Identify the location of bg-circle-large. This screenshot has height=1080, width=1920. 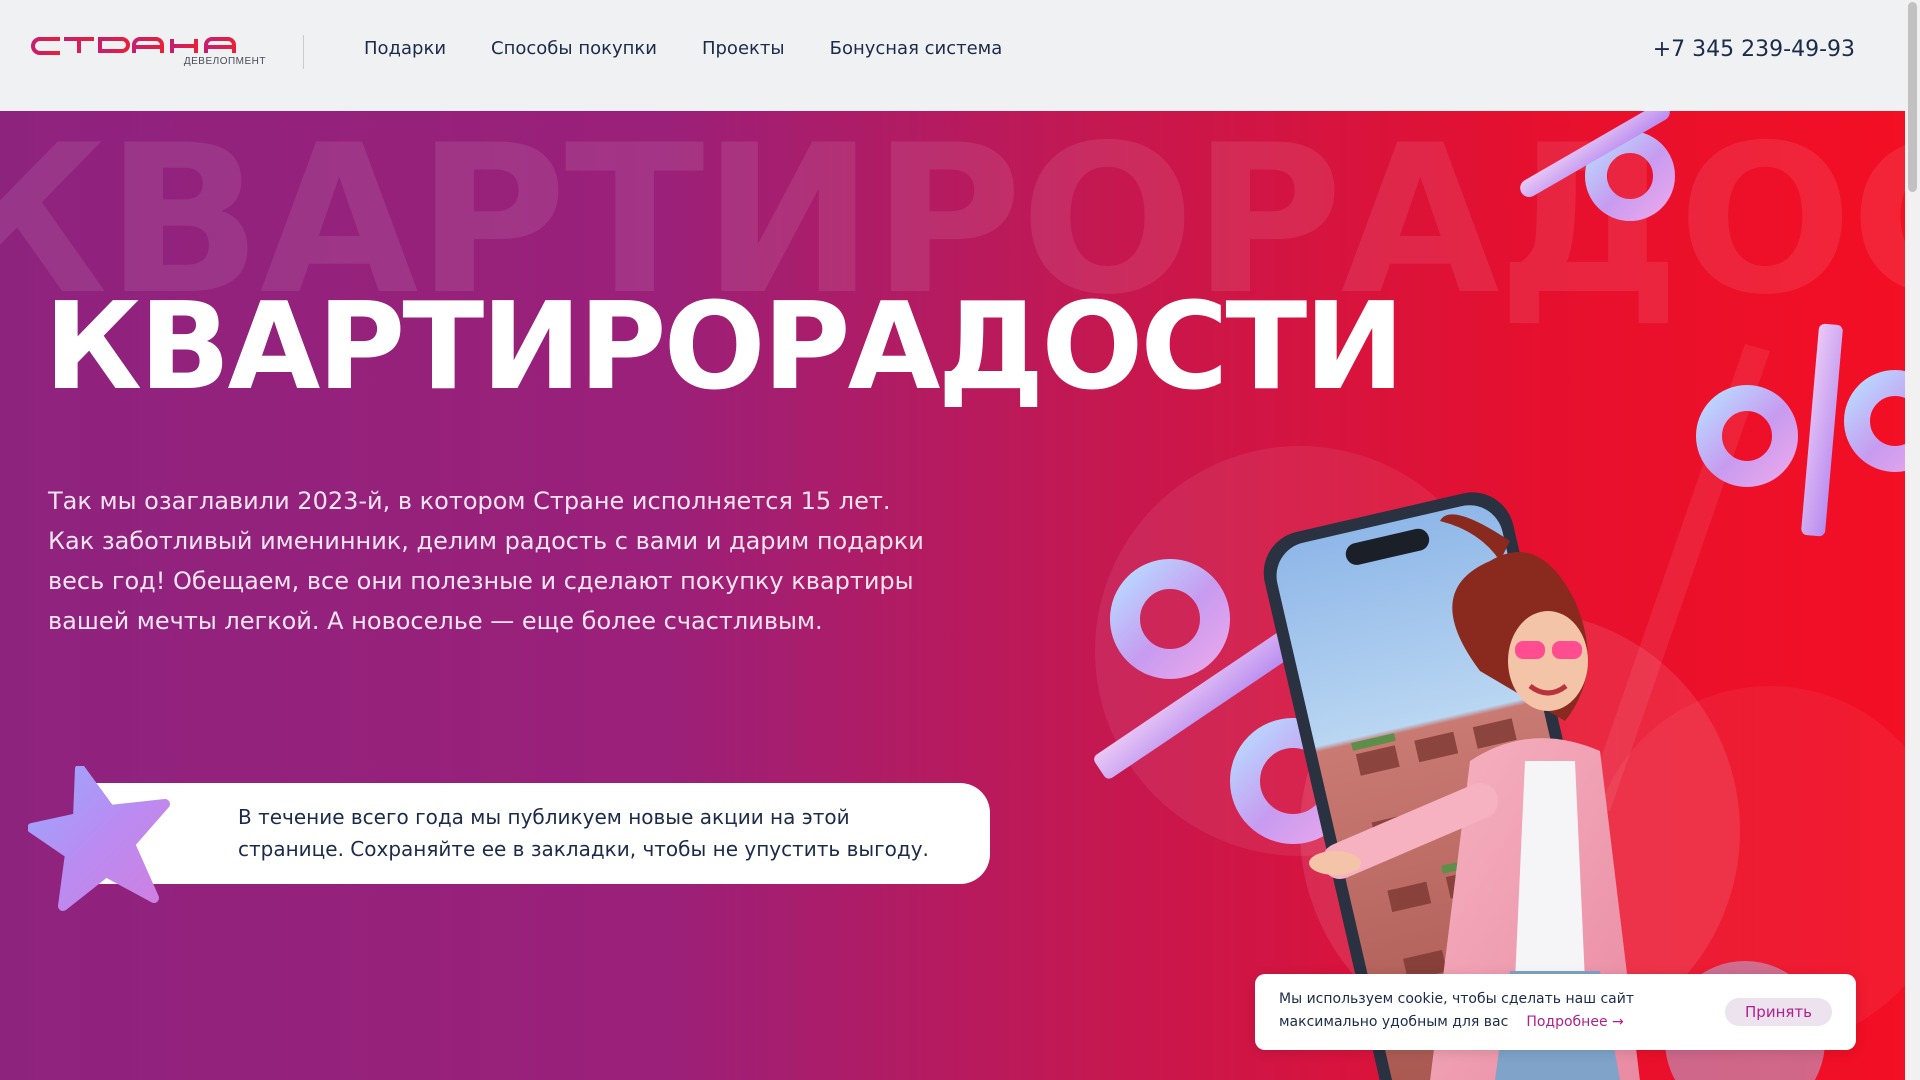
(1300, 651).